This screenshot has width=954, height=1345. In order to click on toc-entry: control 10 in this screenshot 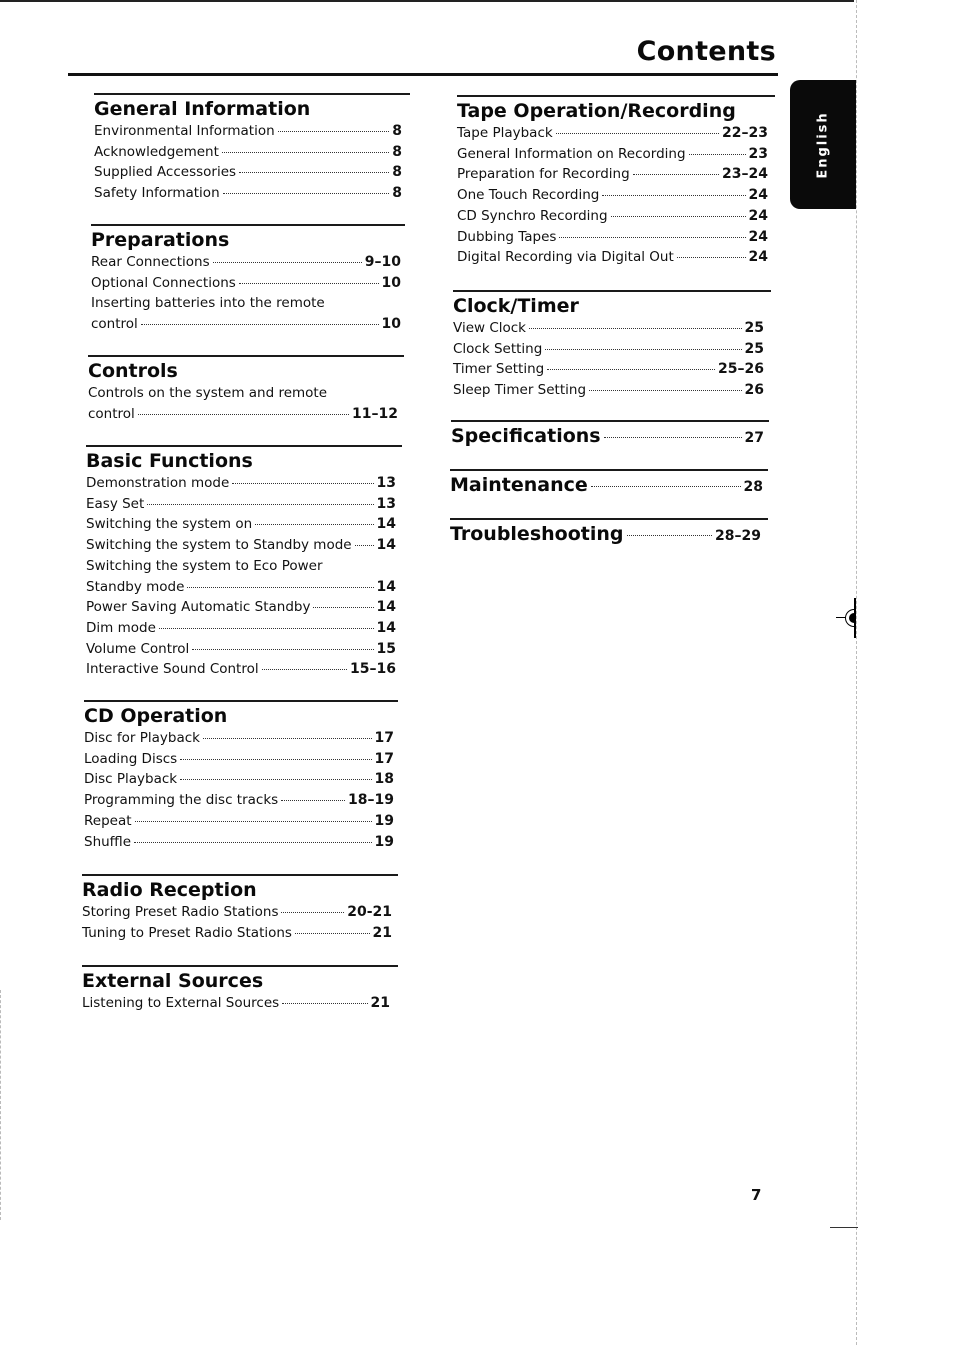, I will do `click(246, 324)`.